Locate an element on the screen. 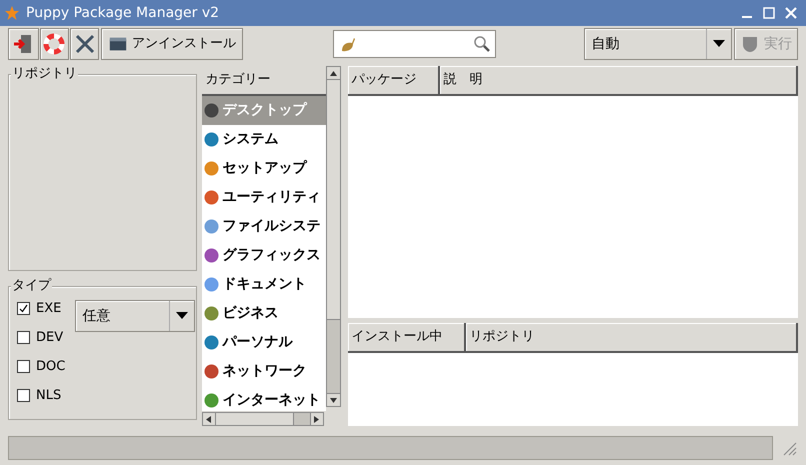 The height and width of the screenshot is (465, 806). category-item: ドキュメント is located at coordinates (264, 284).